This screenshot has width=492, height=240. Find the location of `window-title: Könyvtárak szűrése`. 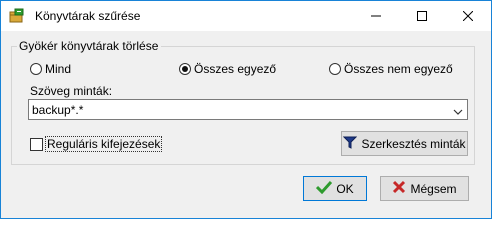

window-title: Könyvtárak szűrése is located at coordinates (88, 16).